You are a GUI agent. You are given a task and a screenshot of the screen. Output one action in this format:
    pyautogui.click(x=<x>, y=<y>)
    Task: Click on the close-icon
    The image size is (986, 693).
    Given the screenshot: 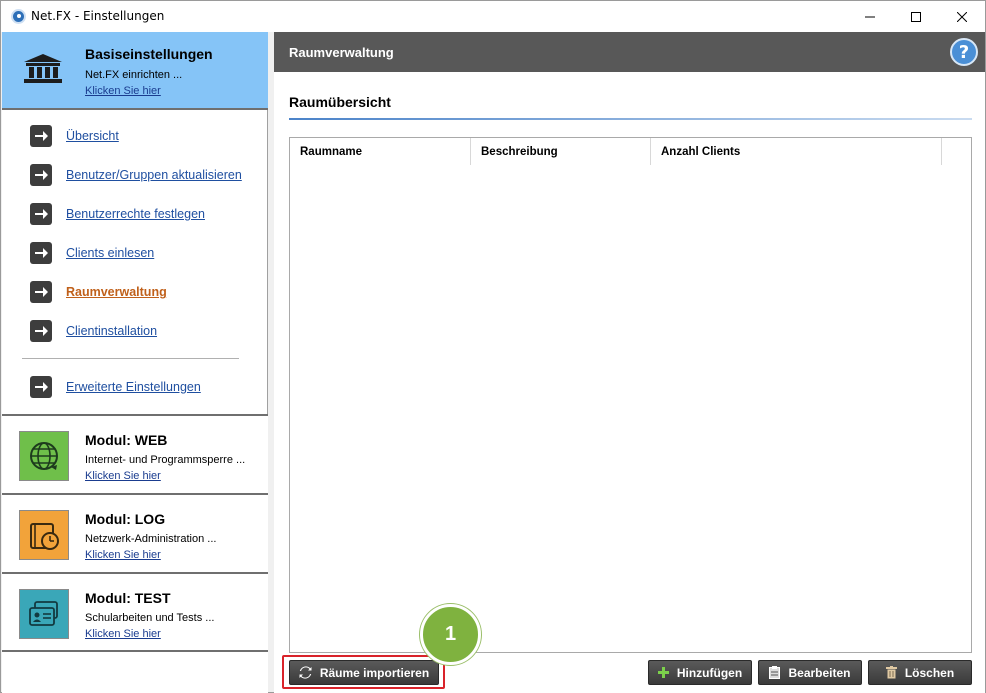 What is the action you would take?
    pyautogui.click(x=962, y=16)
    